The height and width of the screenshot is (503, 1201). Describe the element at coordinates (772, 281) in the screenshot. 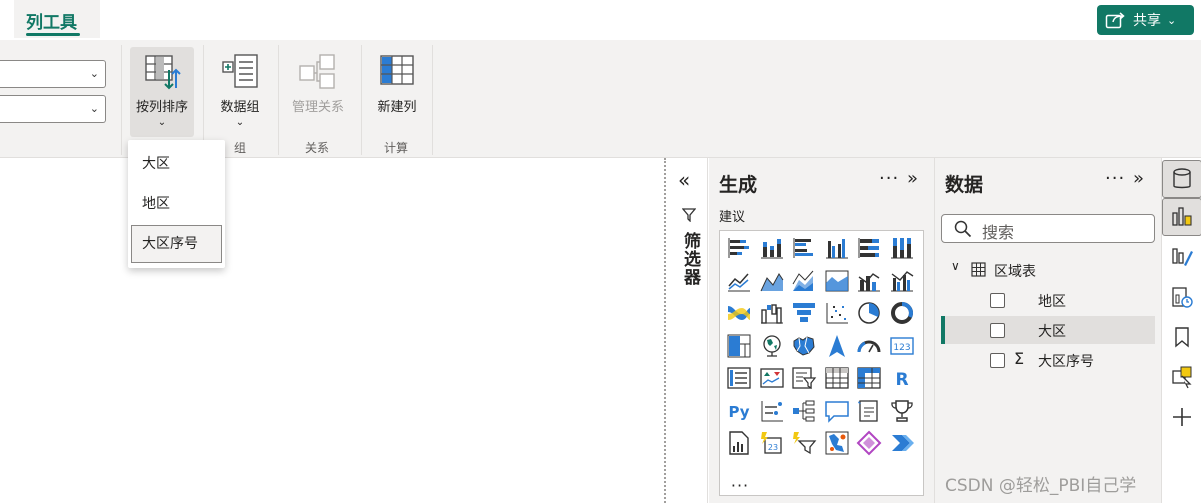

I see `area-chart-icon` at that location.